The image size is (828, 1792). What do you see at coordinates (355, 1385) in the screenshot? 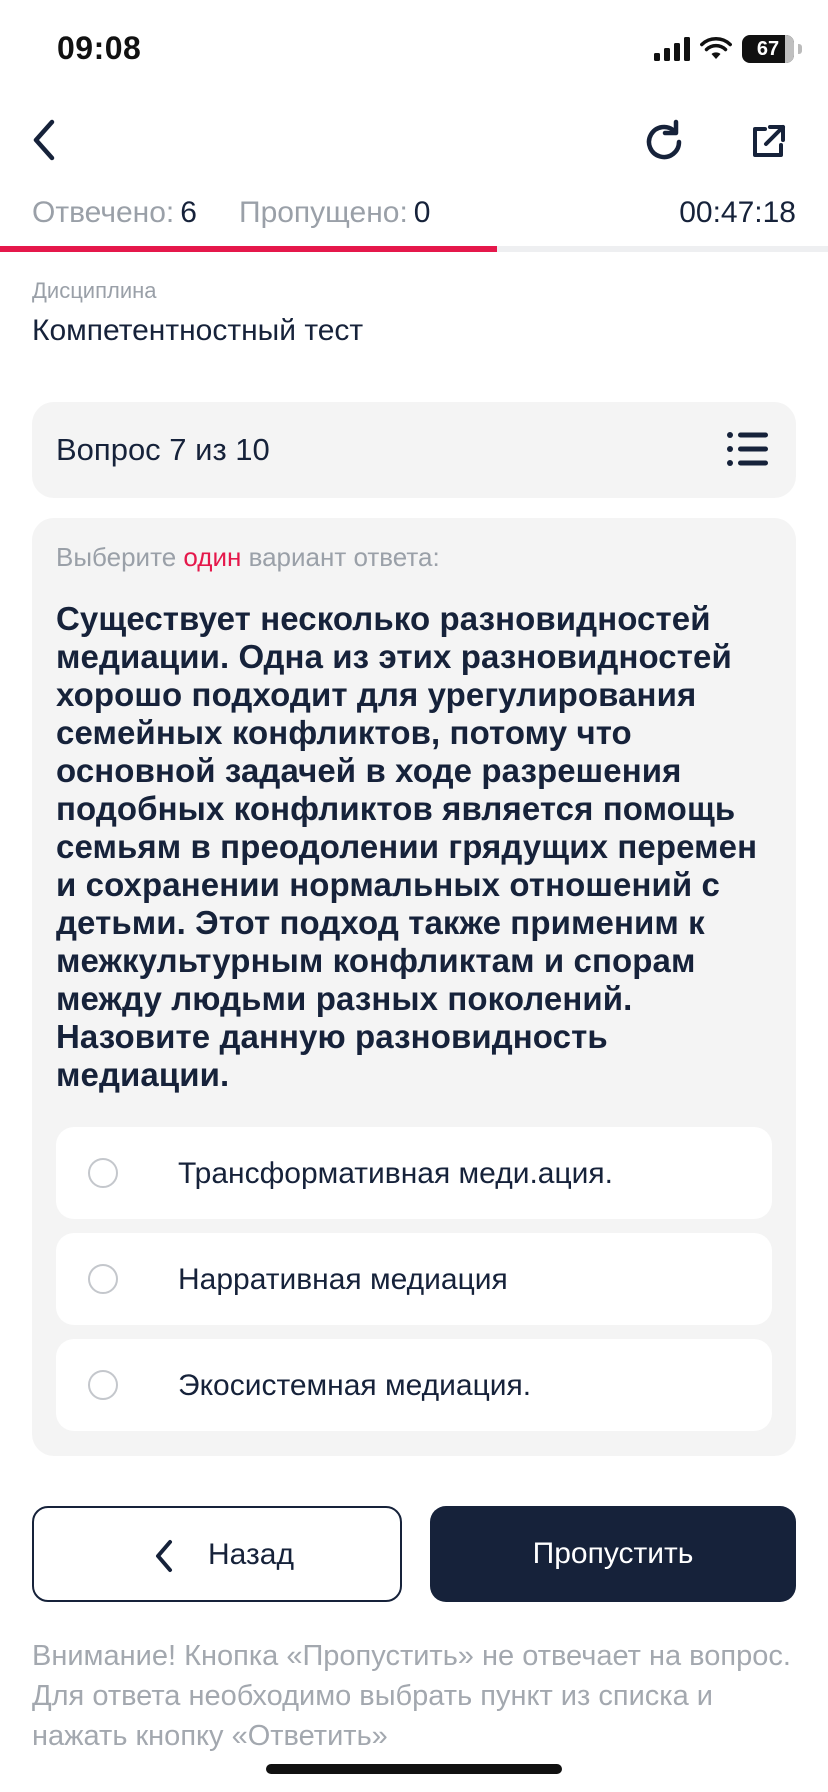
I see `option-label: Экосистемная медиация.` at bounding box center [355, 1385].